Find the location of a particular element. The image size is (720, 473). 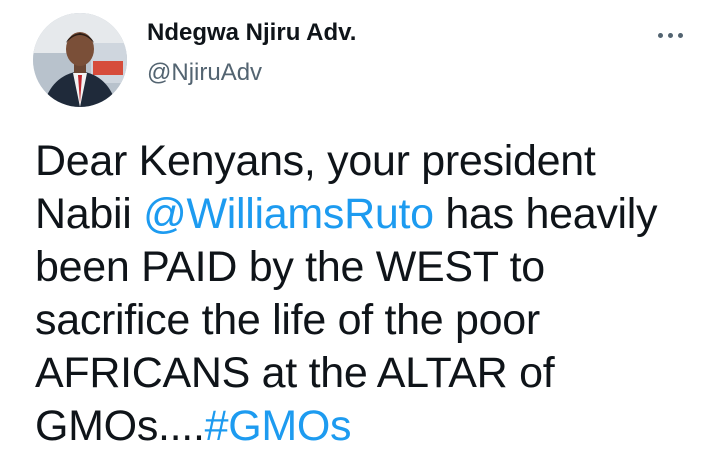

author-display-name: Ndegwa Njiru Adv. is located at coordinates (251, 33).